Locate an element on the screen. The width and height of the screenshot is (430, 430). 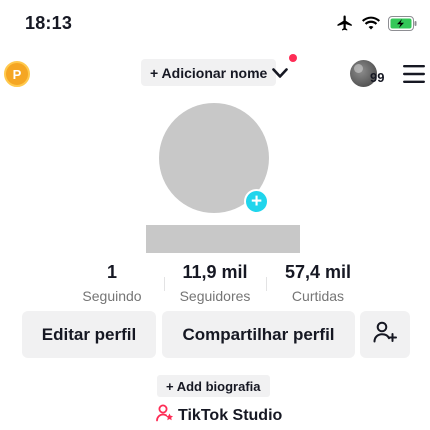
username-placeholder is located at coordinates (223, 239).